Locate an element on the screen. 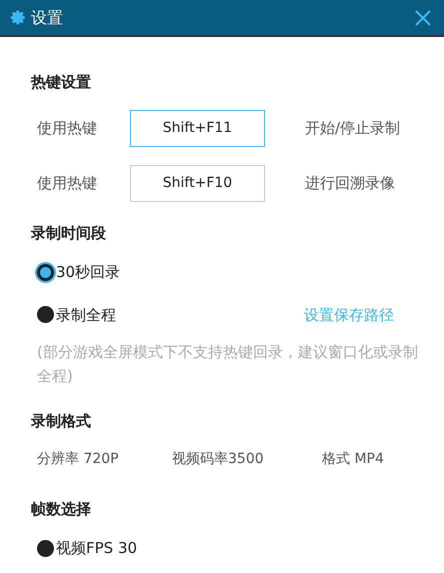 The height and width of the screenshot is (573, 444). close-icon is located at coordinates (423, 17).